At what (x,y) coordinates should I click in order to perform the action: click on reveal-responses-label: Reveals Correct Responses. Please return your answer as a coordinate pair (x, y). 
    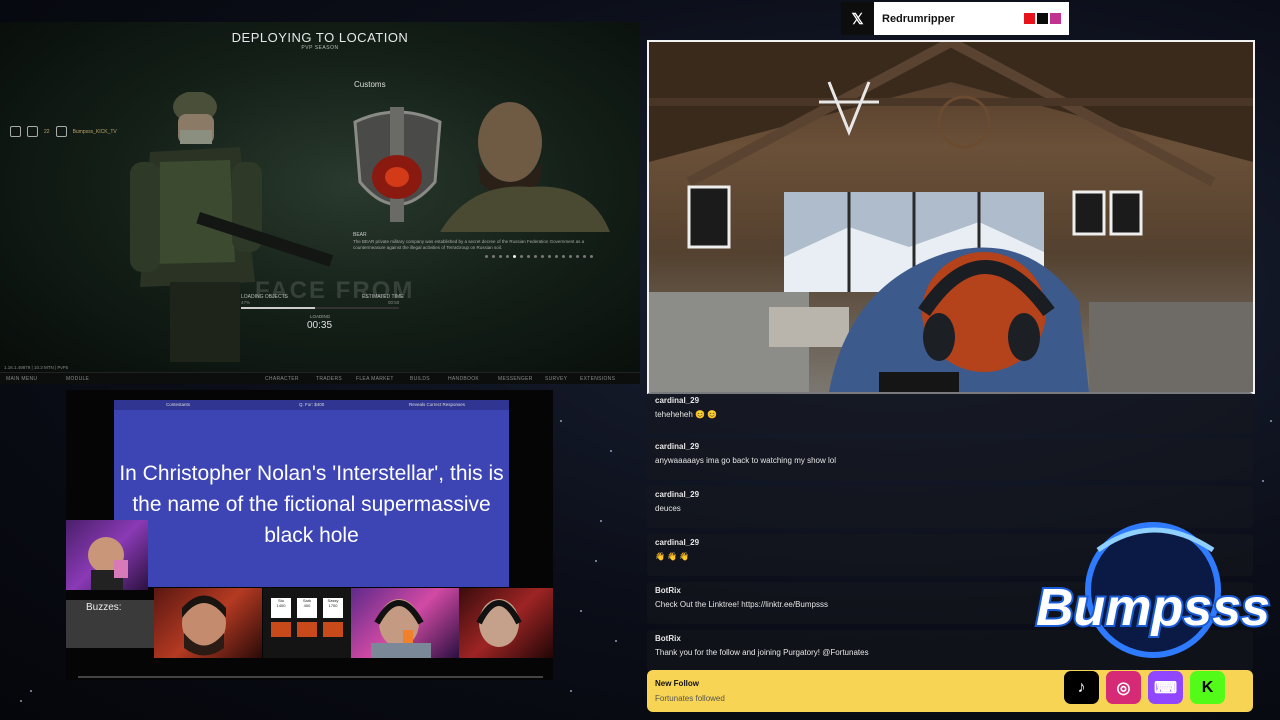
    Looking at the image, I should click on (437, 404).